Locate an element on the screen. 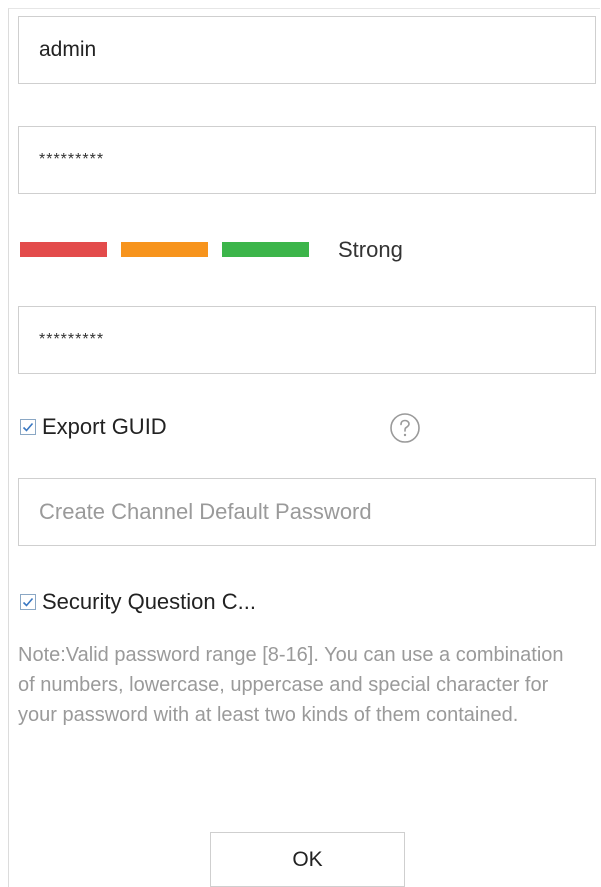  strength-bar-strong is located at coordinates (265, 249).